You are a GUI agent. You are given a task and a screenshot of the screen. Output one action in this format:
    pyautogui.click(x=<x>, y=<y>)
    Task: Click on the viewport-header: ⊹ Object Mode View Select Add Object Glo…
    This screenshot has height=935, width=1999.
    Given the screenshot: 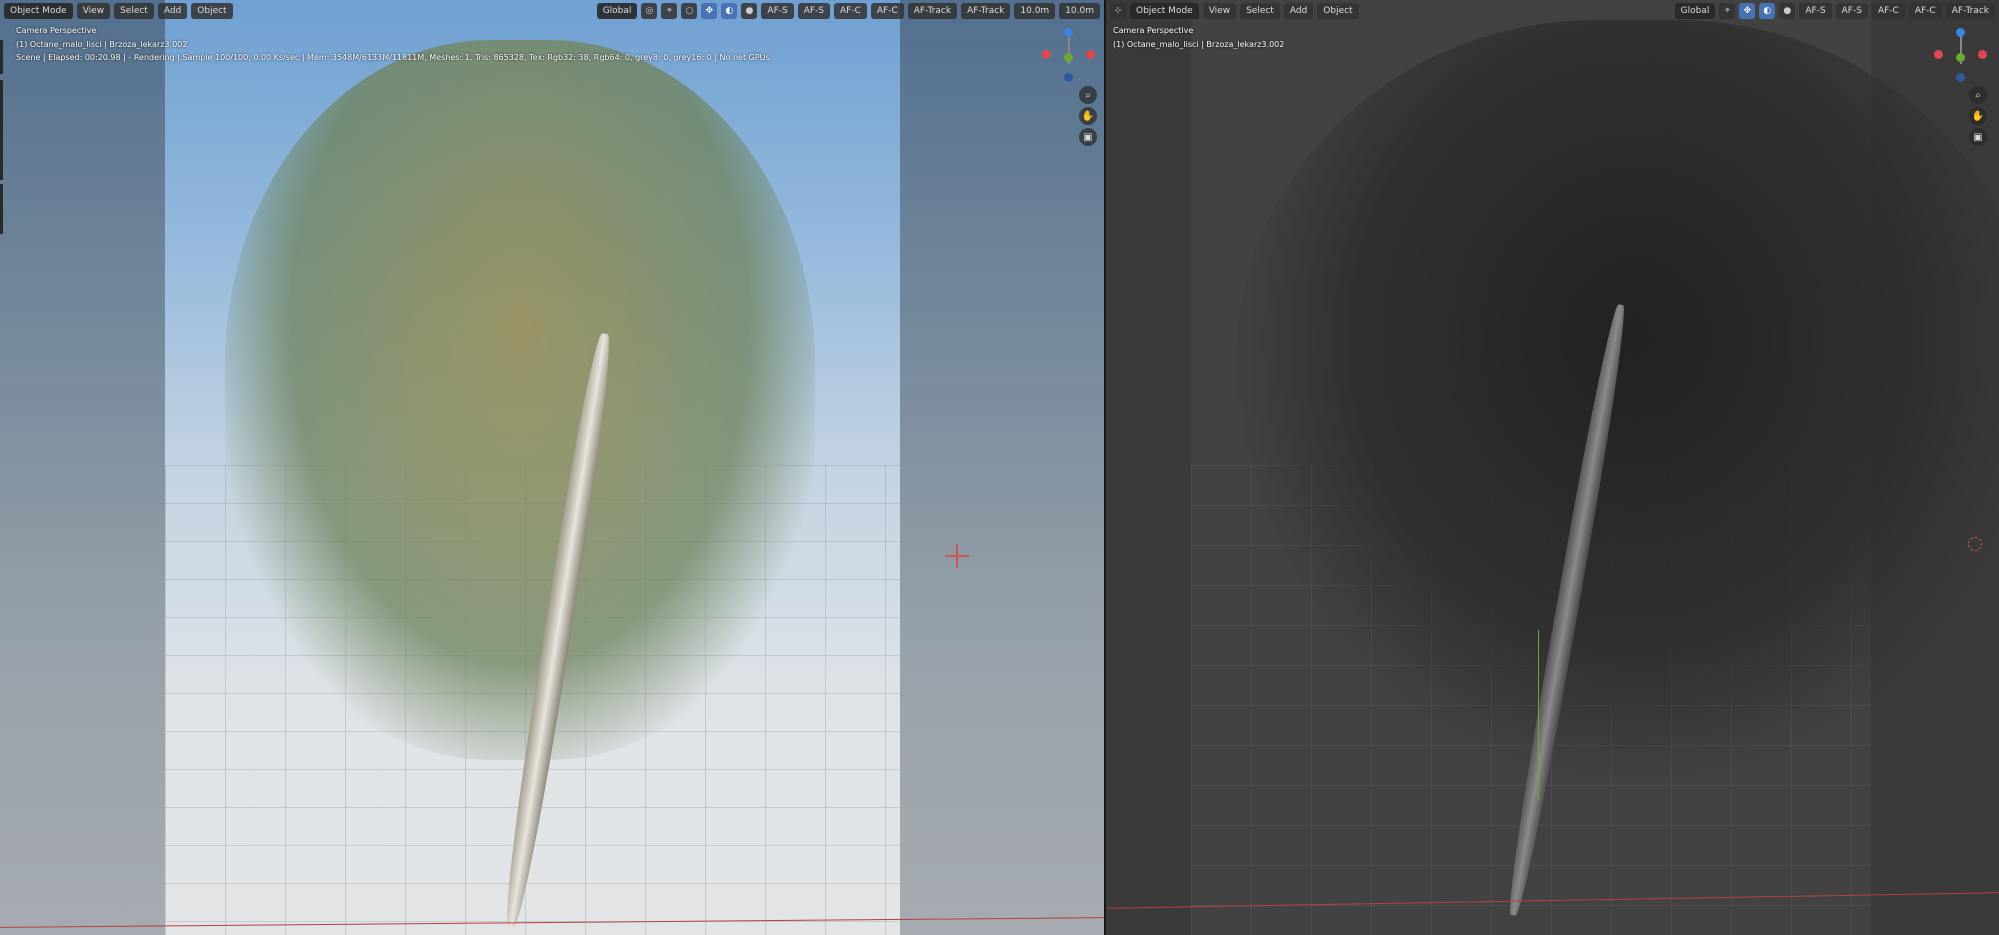 What is the action you would take?
    pyautogui.click(x=1552, y=11)
    